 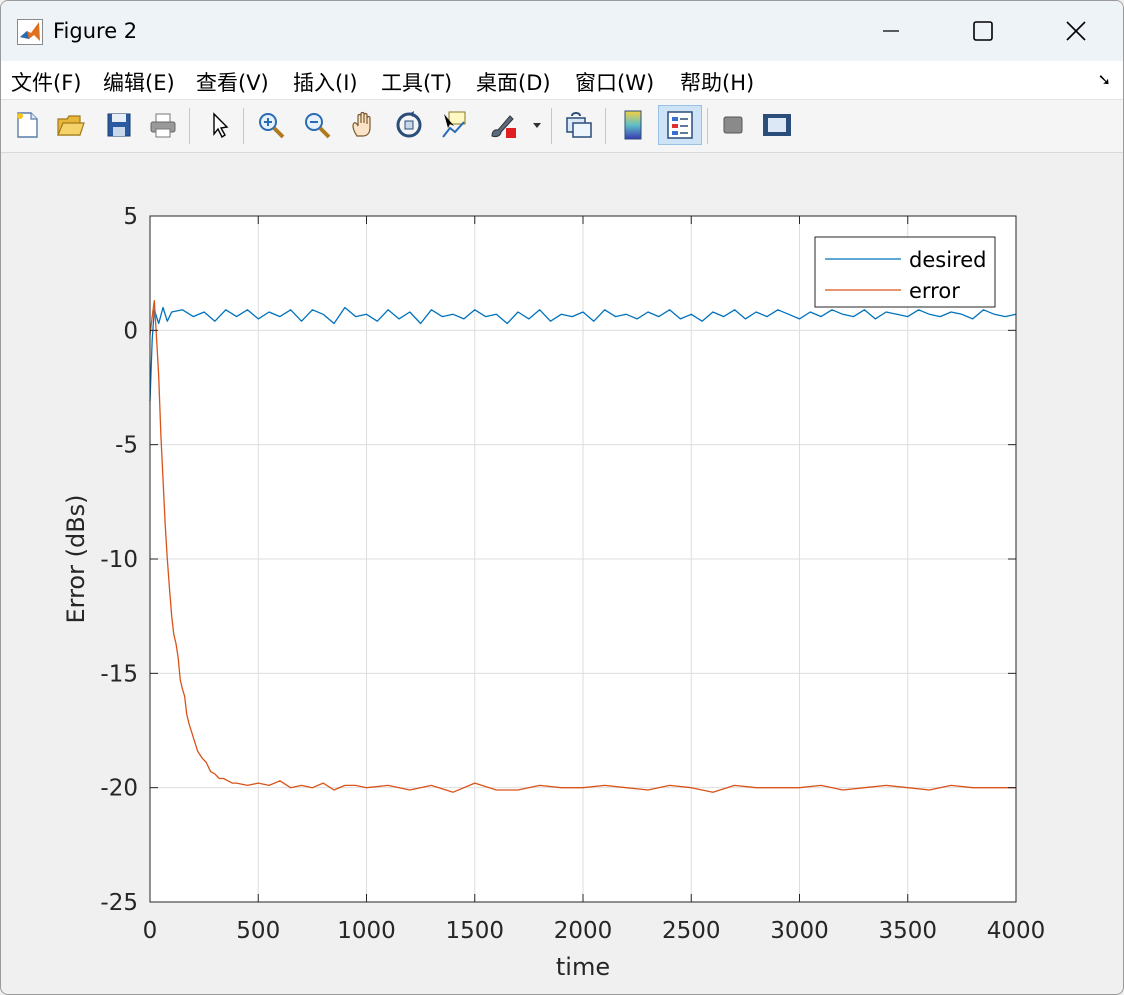 What do you see at coordinates (363, 125) in the screenshot?
I see `pan-hand-icon` at bounding box center [363, 125].